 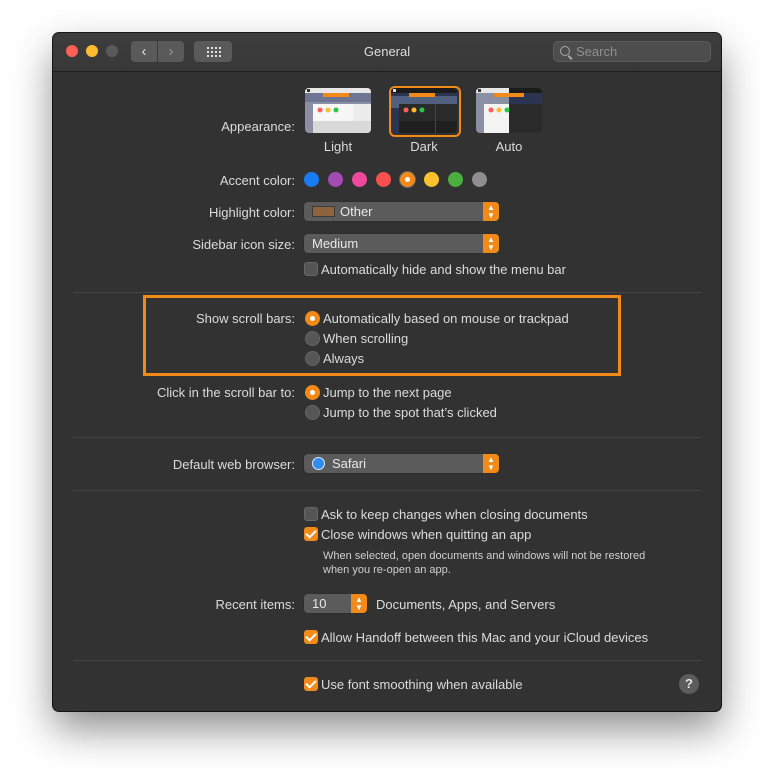 I want to click on scroll-click-label: Click in the scroll bar to:, so click(x=226, y=392).